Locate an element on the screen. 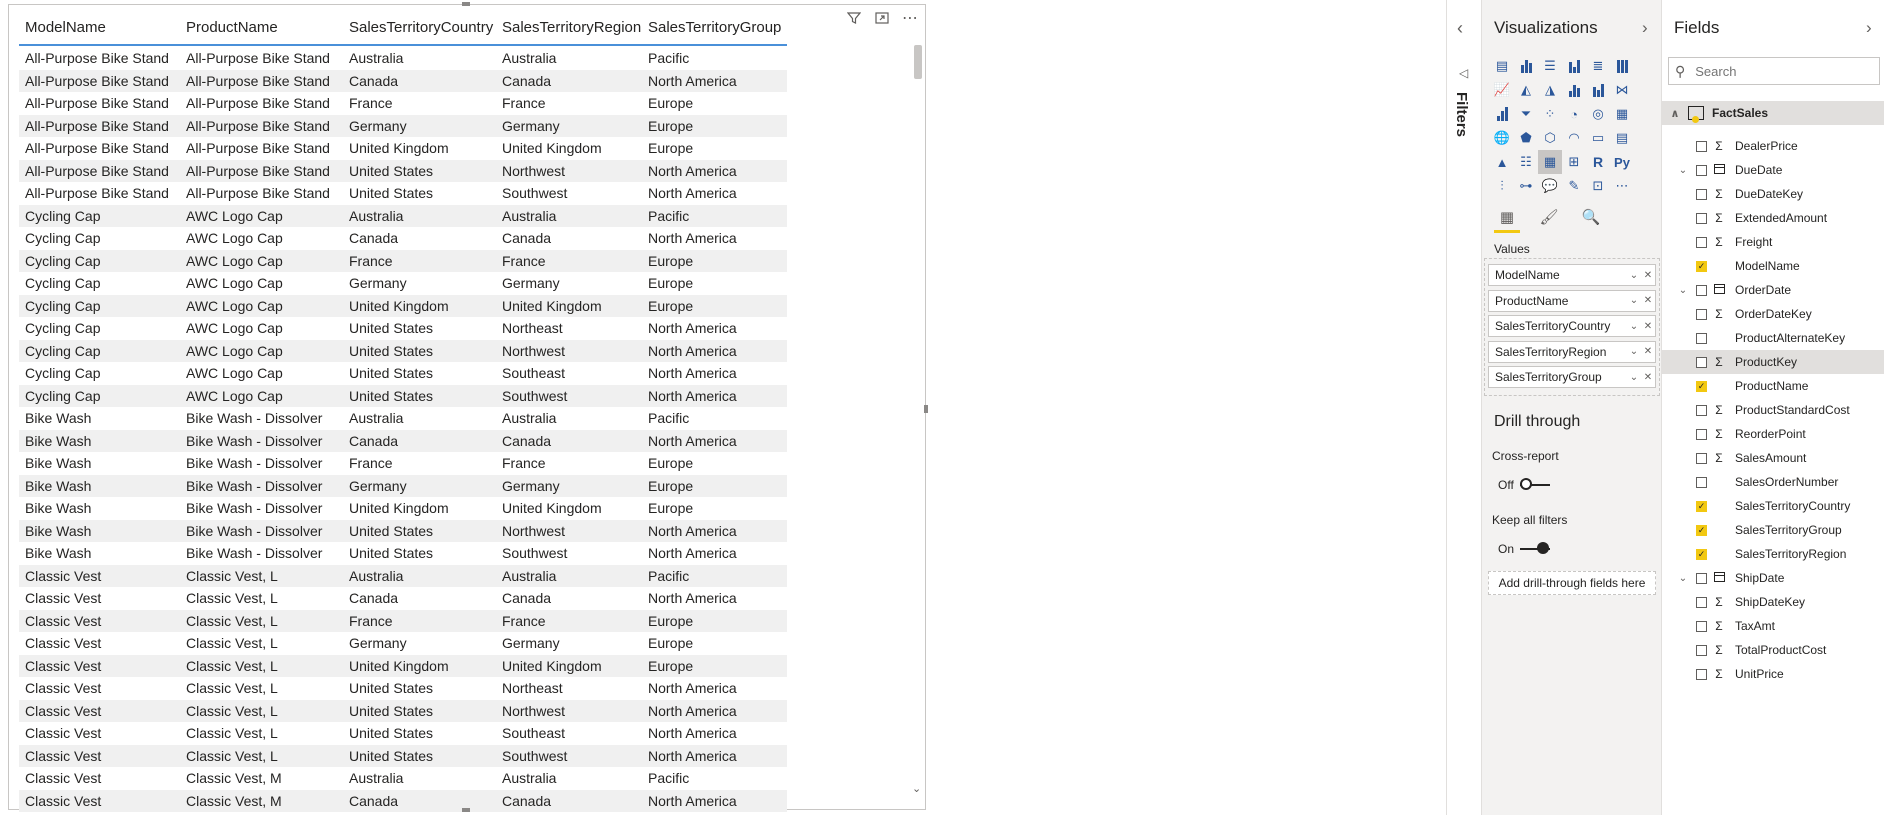 Image resolution: width=1884 pixels, height=815 pixels. clustered-column-chart-icon is located at coordinates (1574, 66).